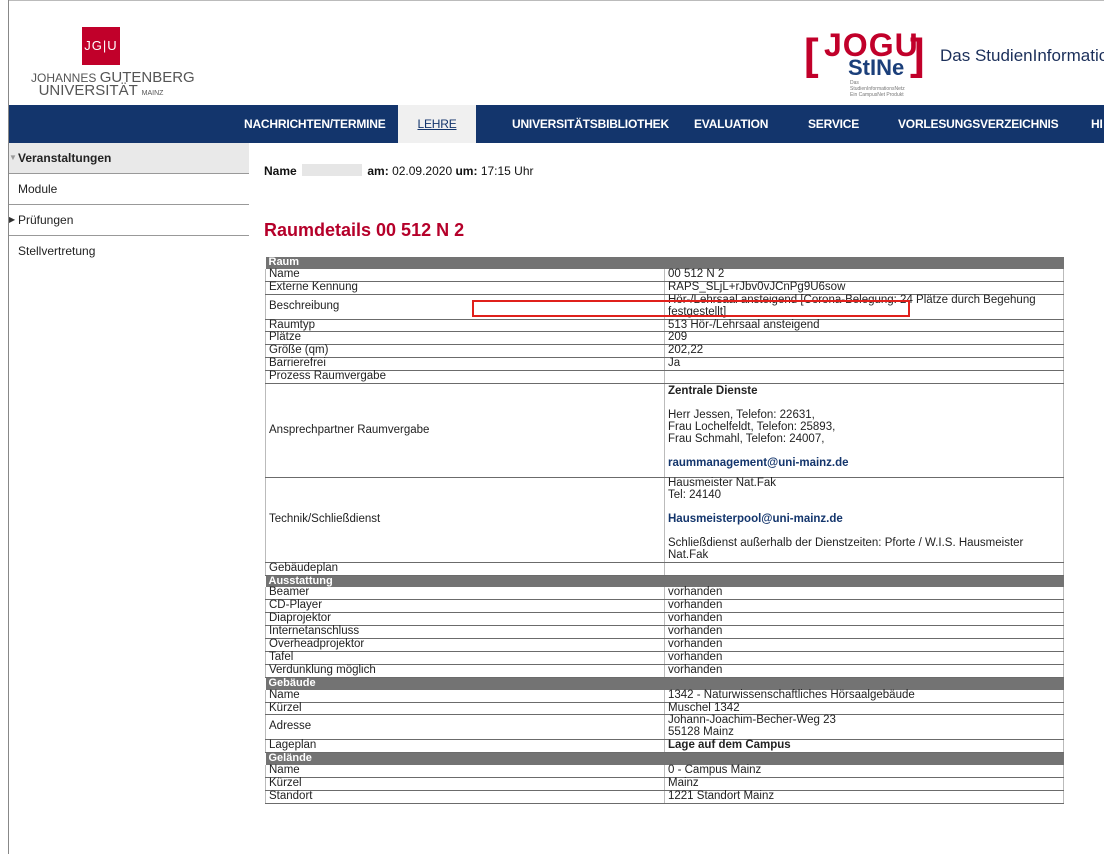  I want to click on row-value: Ja, so click(864, 364).